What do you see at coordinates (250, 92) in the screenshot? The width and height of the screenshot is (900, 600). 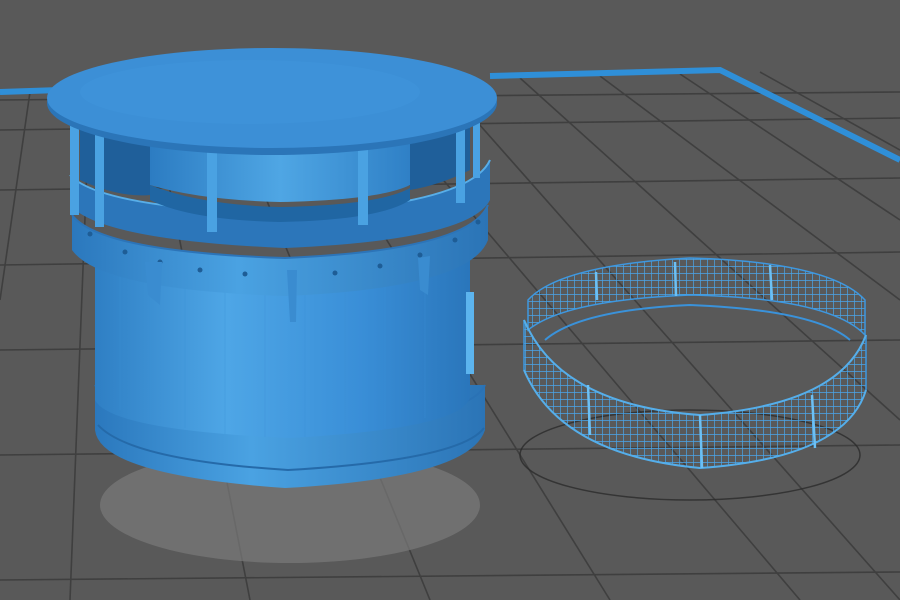 I see `top-cap-highlight` at bounding box center [250, 92].